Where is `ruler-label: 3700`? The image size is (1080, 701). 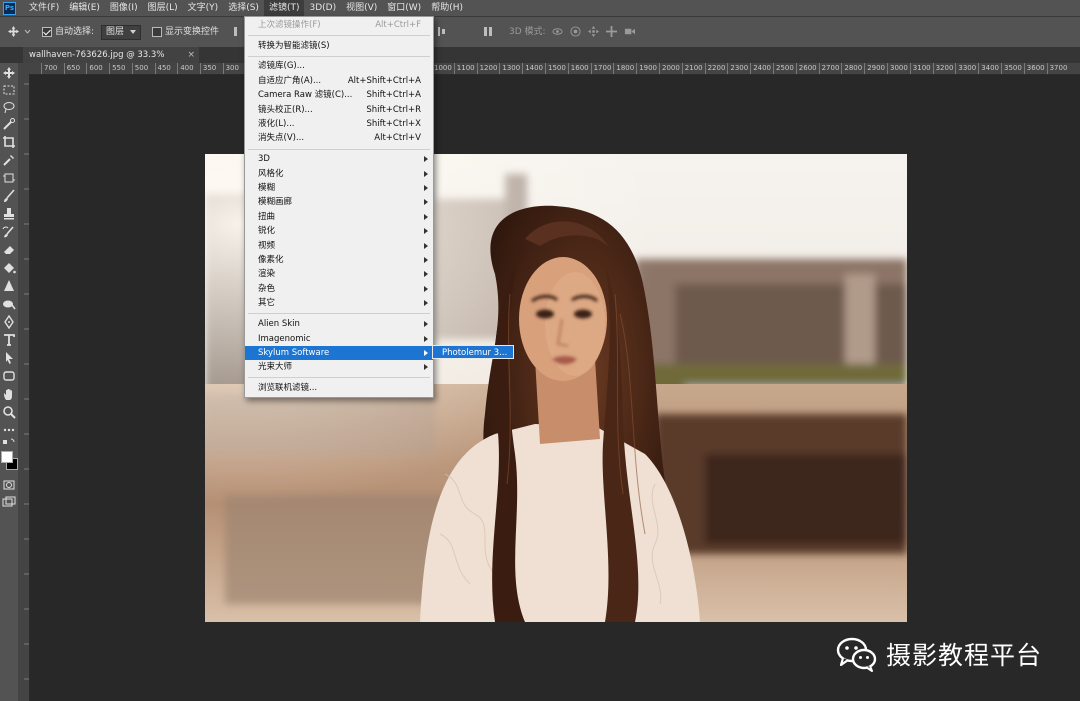
ruler-label: 3700 is located at coordinates (1056, 68).